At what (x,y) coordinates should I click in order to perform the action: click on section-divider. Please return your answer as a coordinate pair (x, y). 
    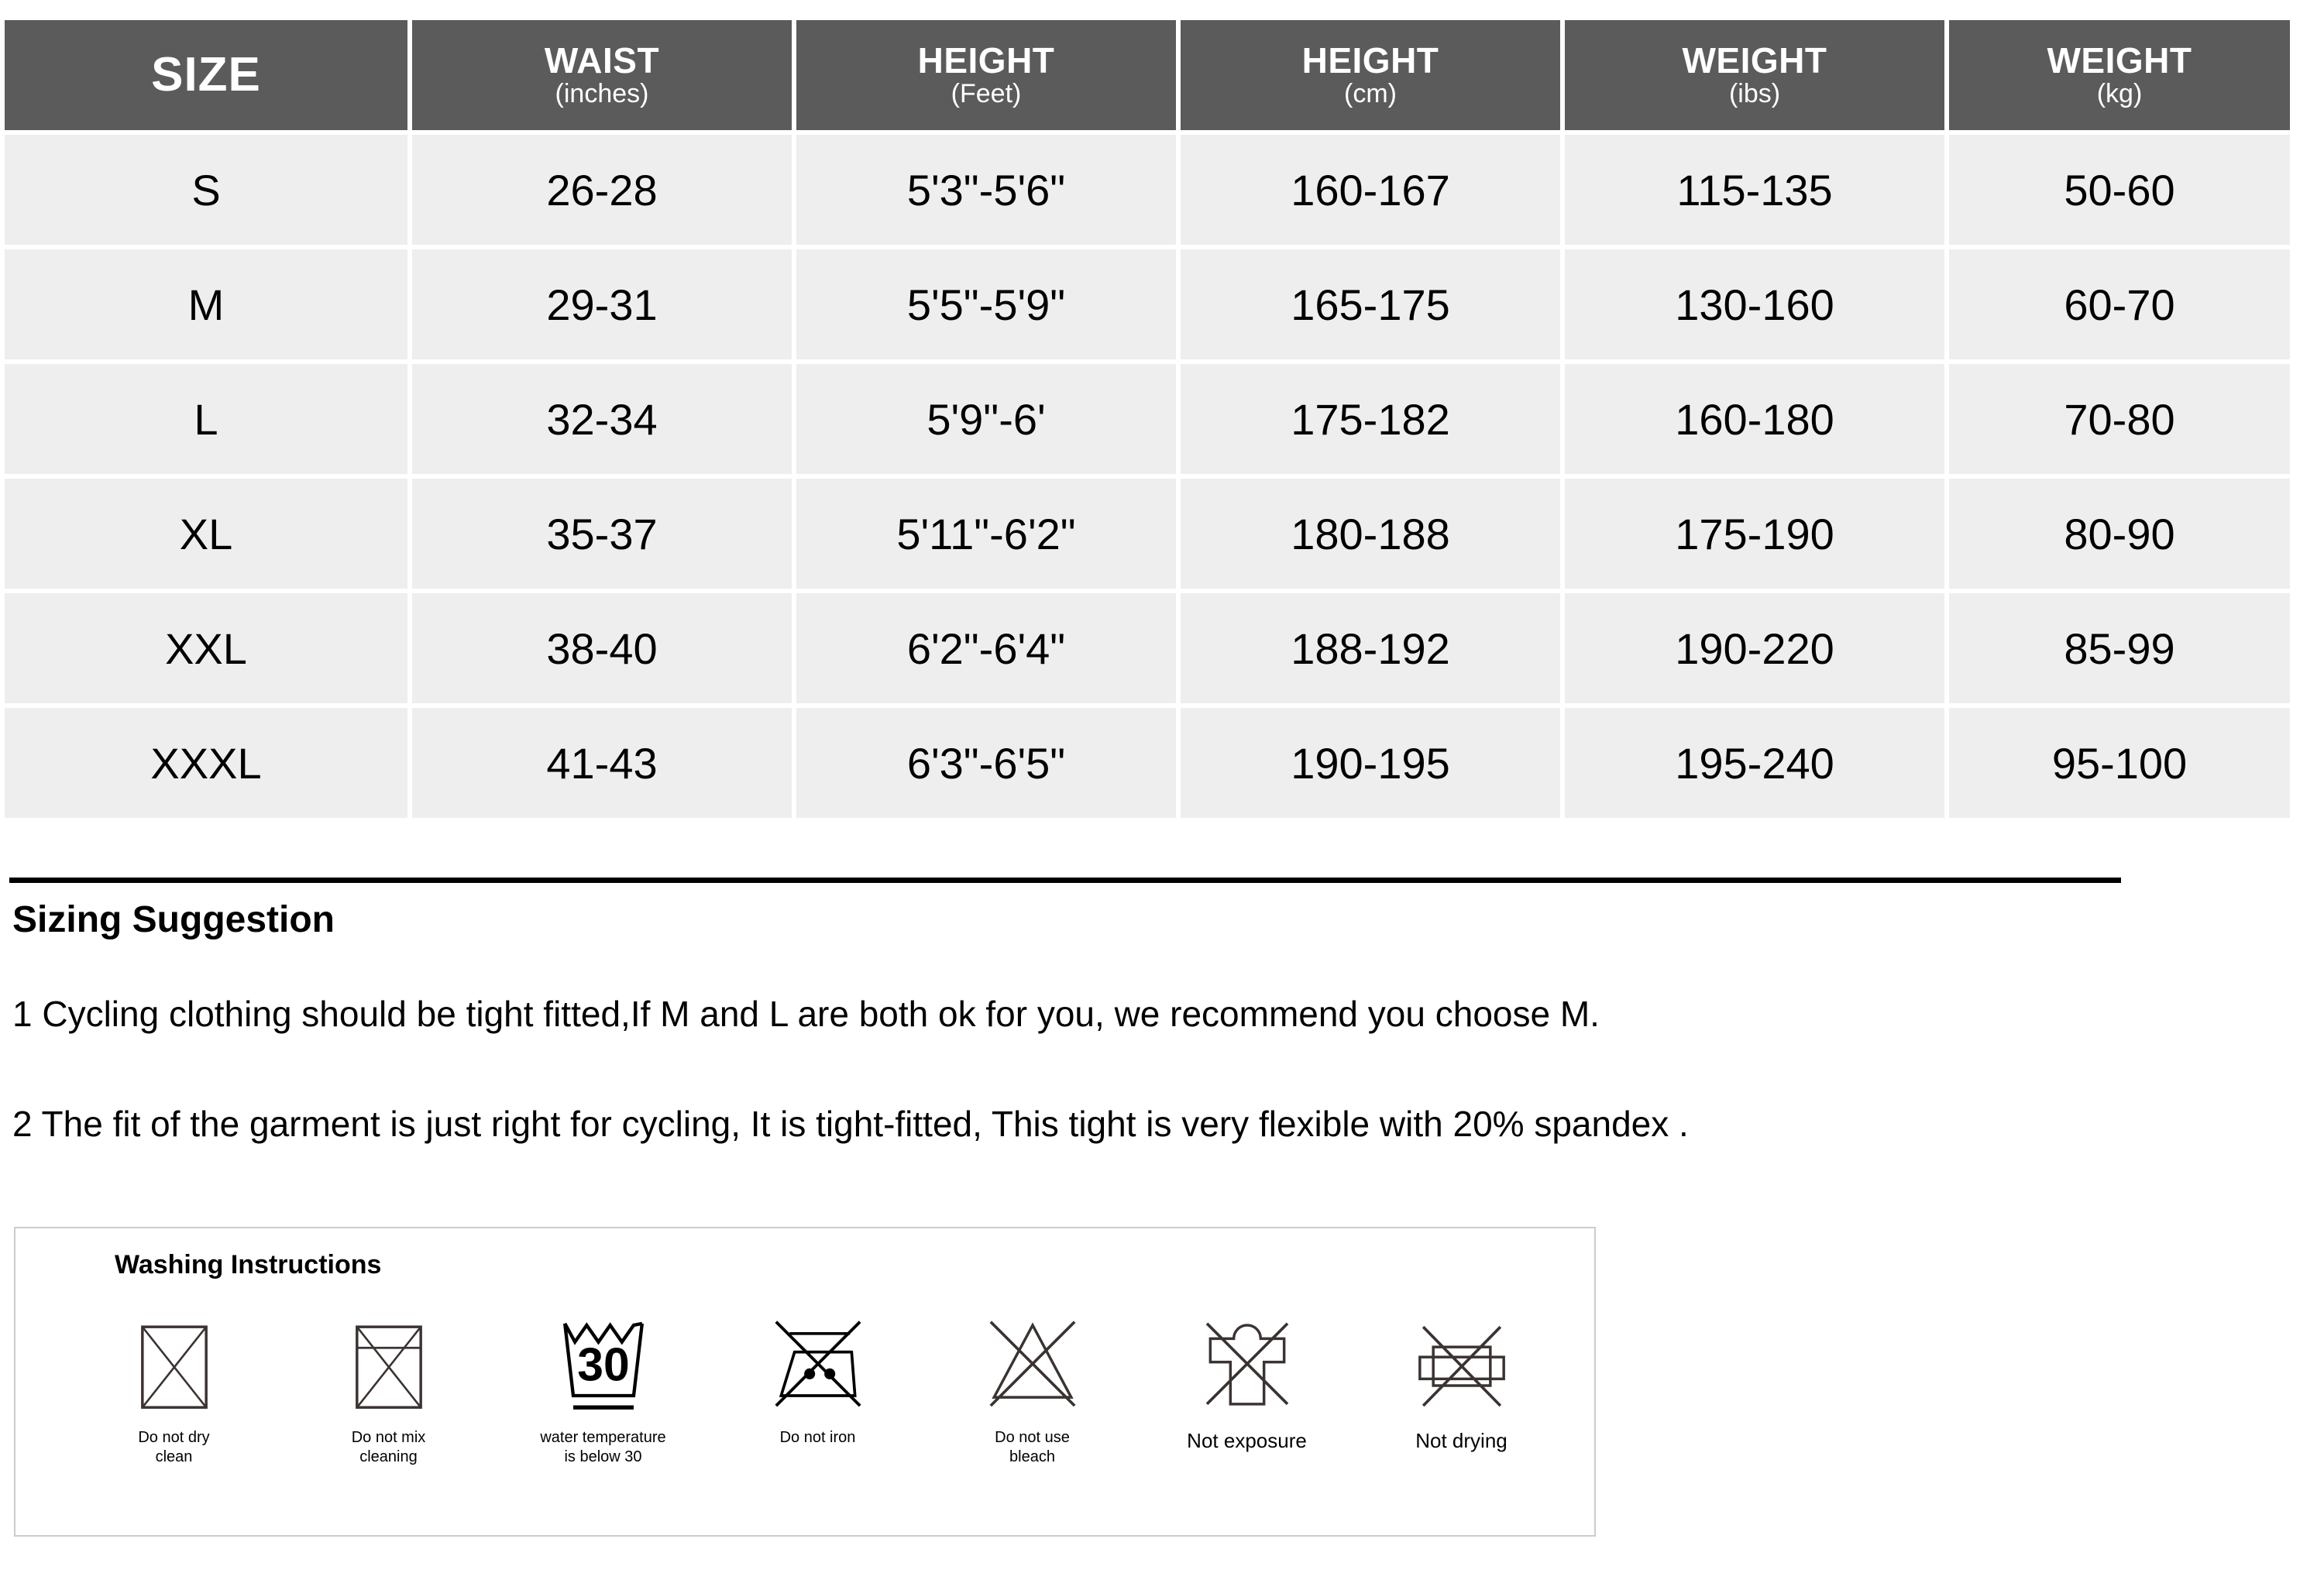
    Looking at the image, I should click on (1065, 881).